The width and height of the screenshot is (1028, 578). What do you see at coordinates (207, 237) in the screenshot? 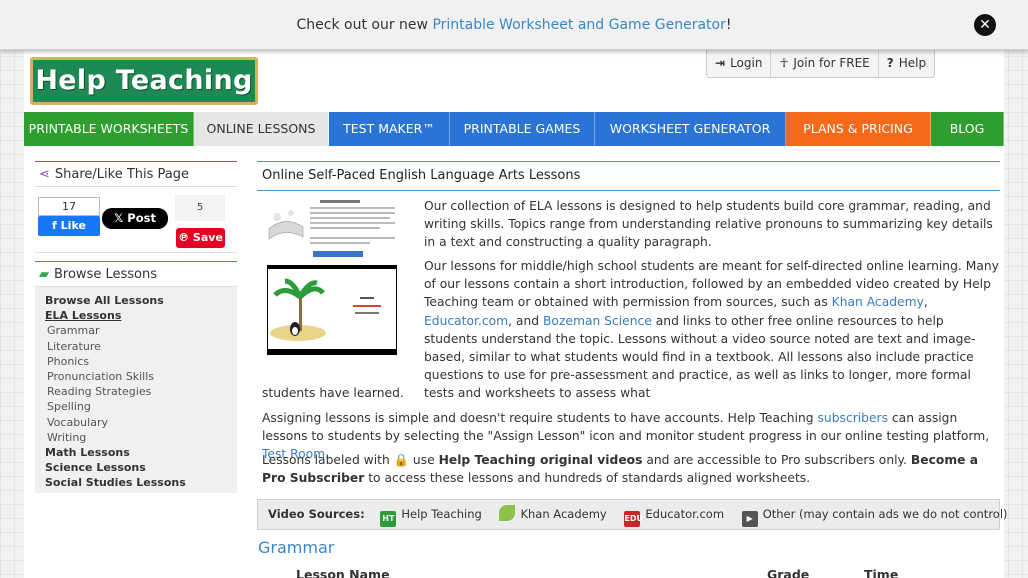
I see `pinterest-save-label: Save` at bounding box center [207, 237].